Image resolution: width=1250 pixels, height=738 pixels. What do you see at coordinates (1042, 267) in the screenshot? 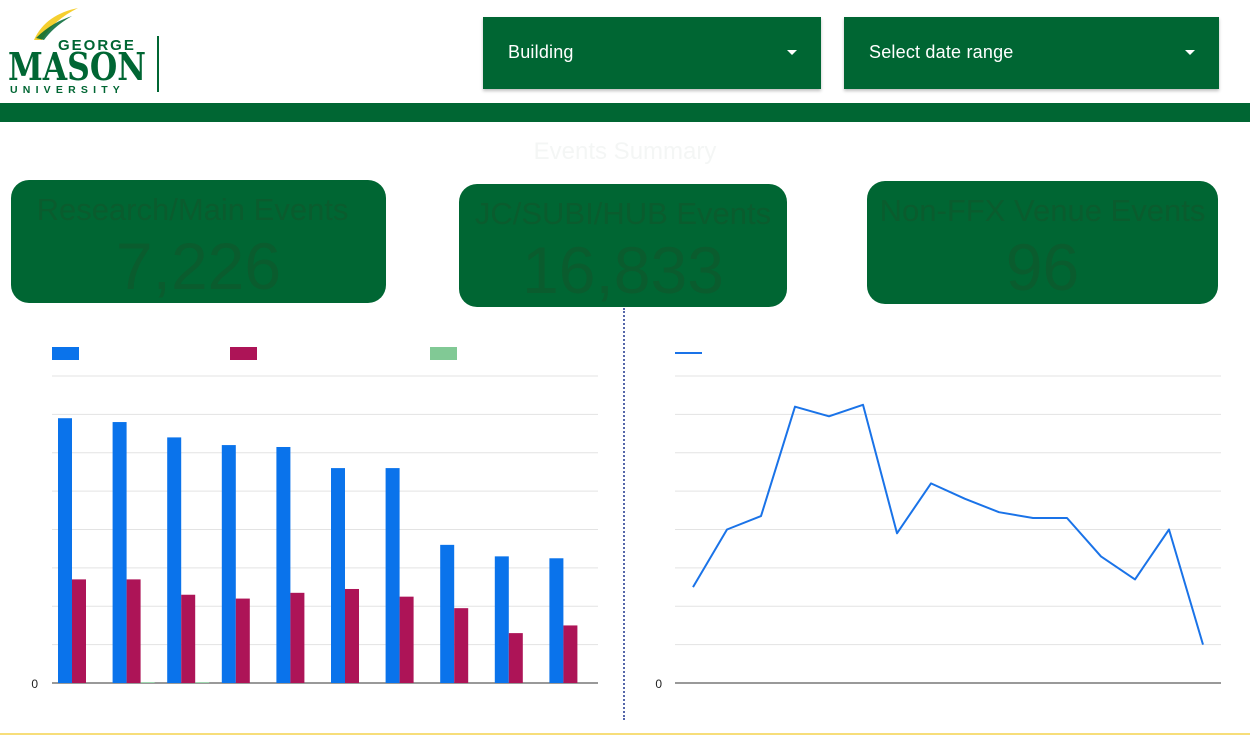
I see `kpi-value: 96` at bounding box center [1042, 267].